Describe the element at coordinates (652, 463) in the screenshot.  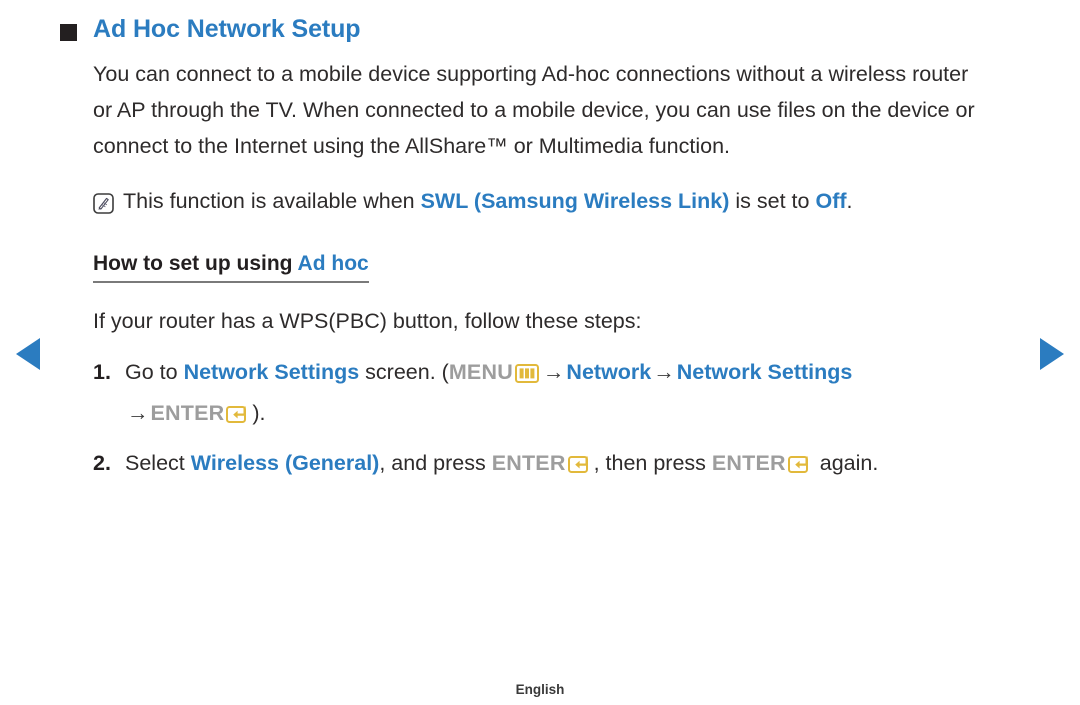
I see `step2-seg5: , then press` at that location.